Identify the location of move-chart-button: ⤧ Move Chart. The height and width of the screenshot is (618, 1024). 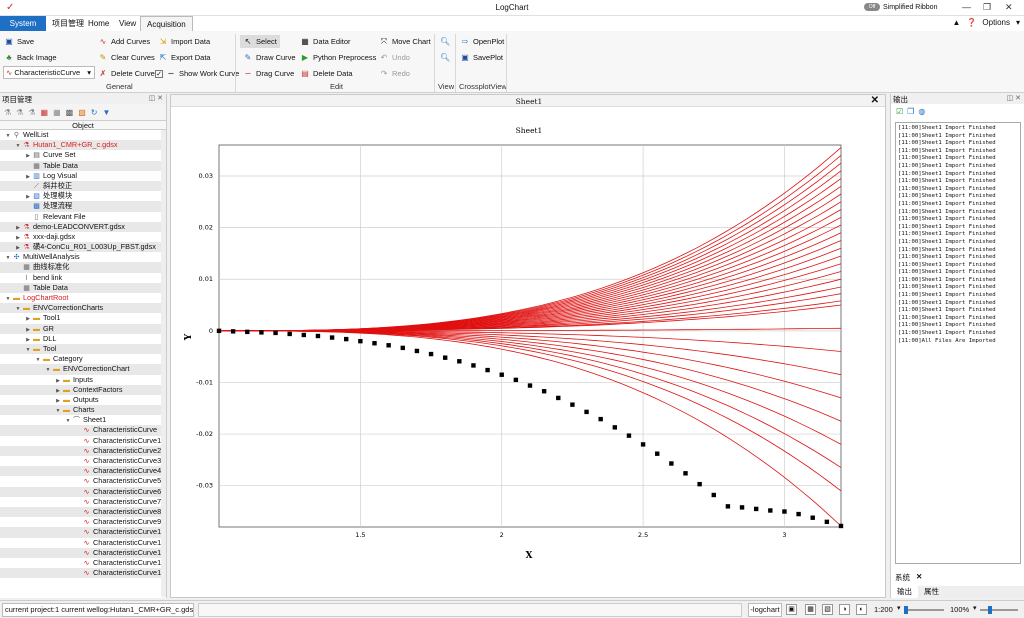
(405, 41).